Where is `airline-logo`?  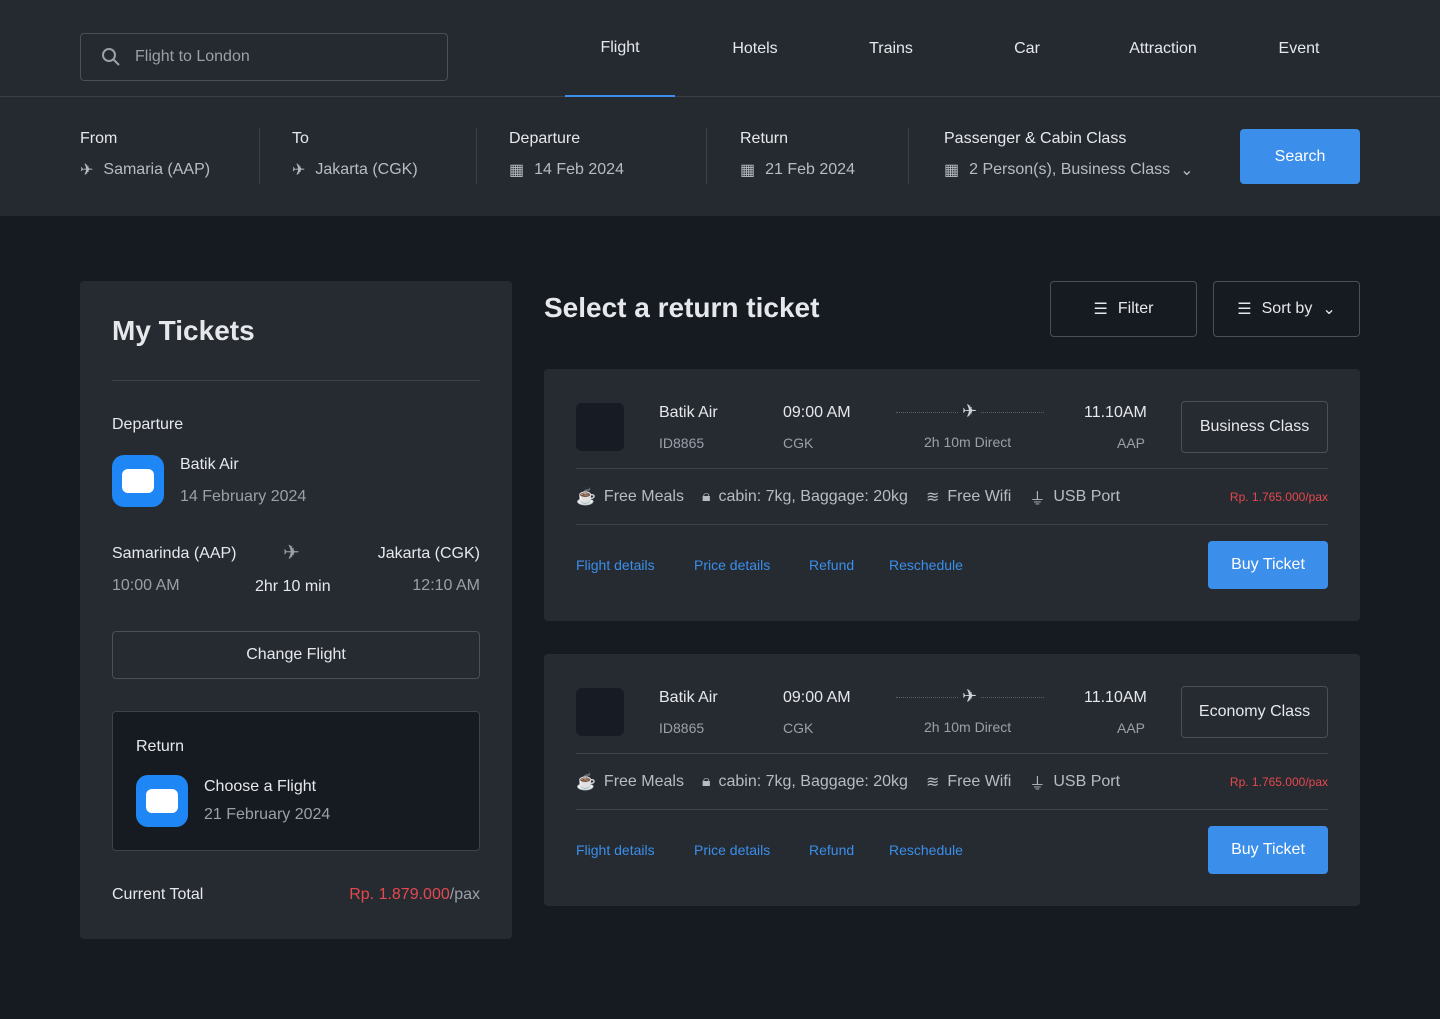 airline-logo is located at coordinates (600, 712).